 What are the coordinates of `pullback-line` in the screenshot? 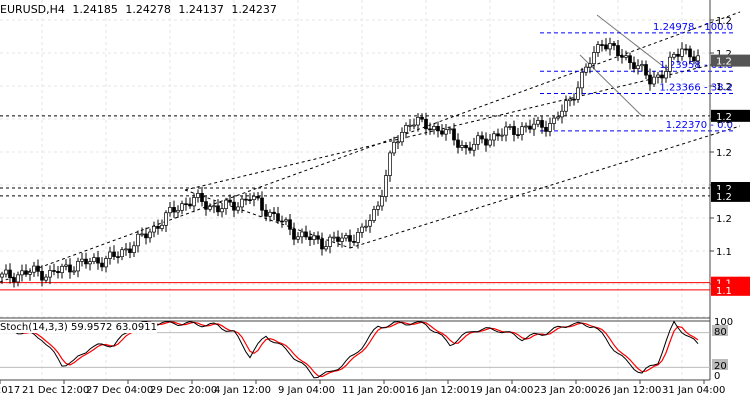 It's located at (267, 219).